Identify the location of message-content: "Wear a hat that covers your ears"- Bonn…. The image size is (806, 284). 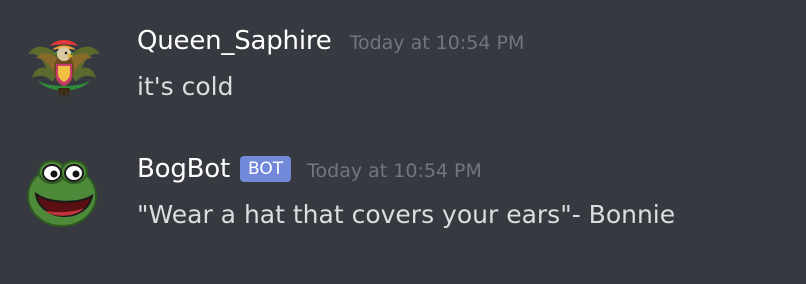
(406, 214).